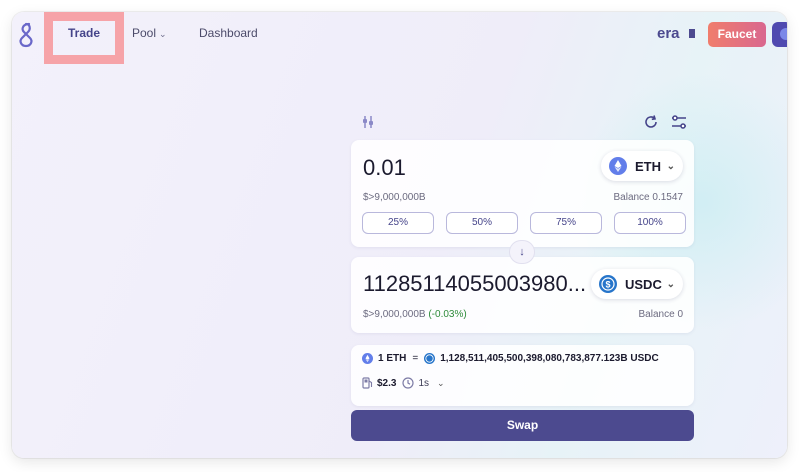 Image resolution: width=800 pixels, height=472 pixels. What do you see at coordinates (680, 314) in the screenshot?
I see `to-balance-value: 0` at bounding box center [680, 314].